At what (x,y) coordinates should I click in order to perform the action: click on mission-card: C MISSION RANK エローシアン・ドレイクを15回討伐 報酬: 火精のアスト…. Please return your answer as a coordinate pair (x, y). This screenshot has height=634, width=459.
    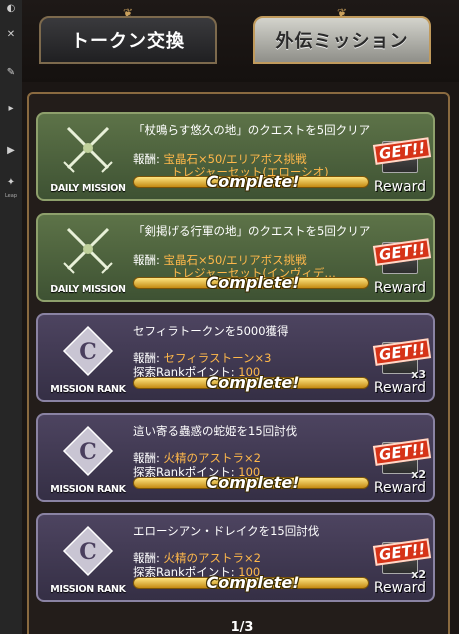
    Looking at the image, I should click on (235, 557).